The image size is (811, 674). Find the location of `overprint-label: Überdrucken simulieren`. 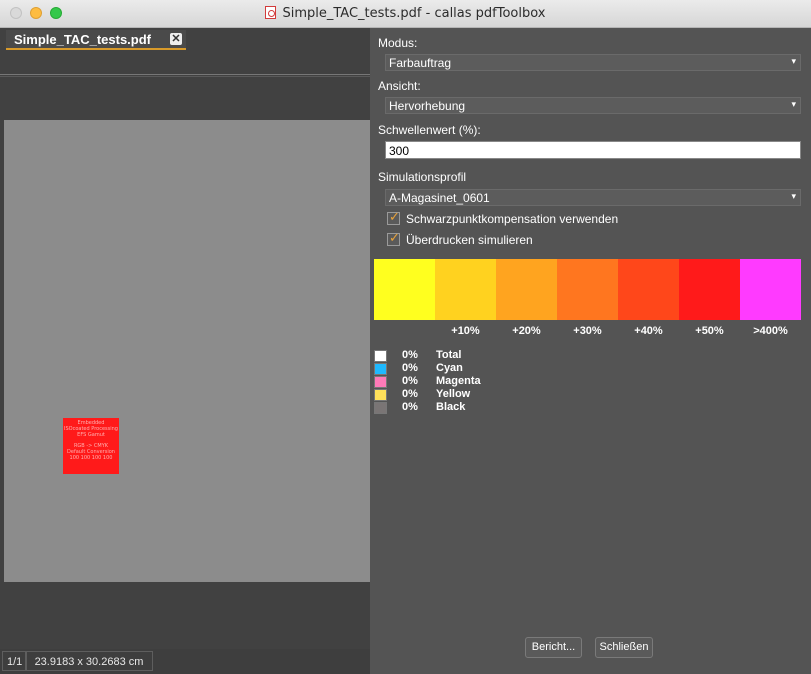

overprint-label: Überdrucken simulieren is located at coordinates (469, 240).